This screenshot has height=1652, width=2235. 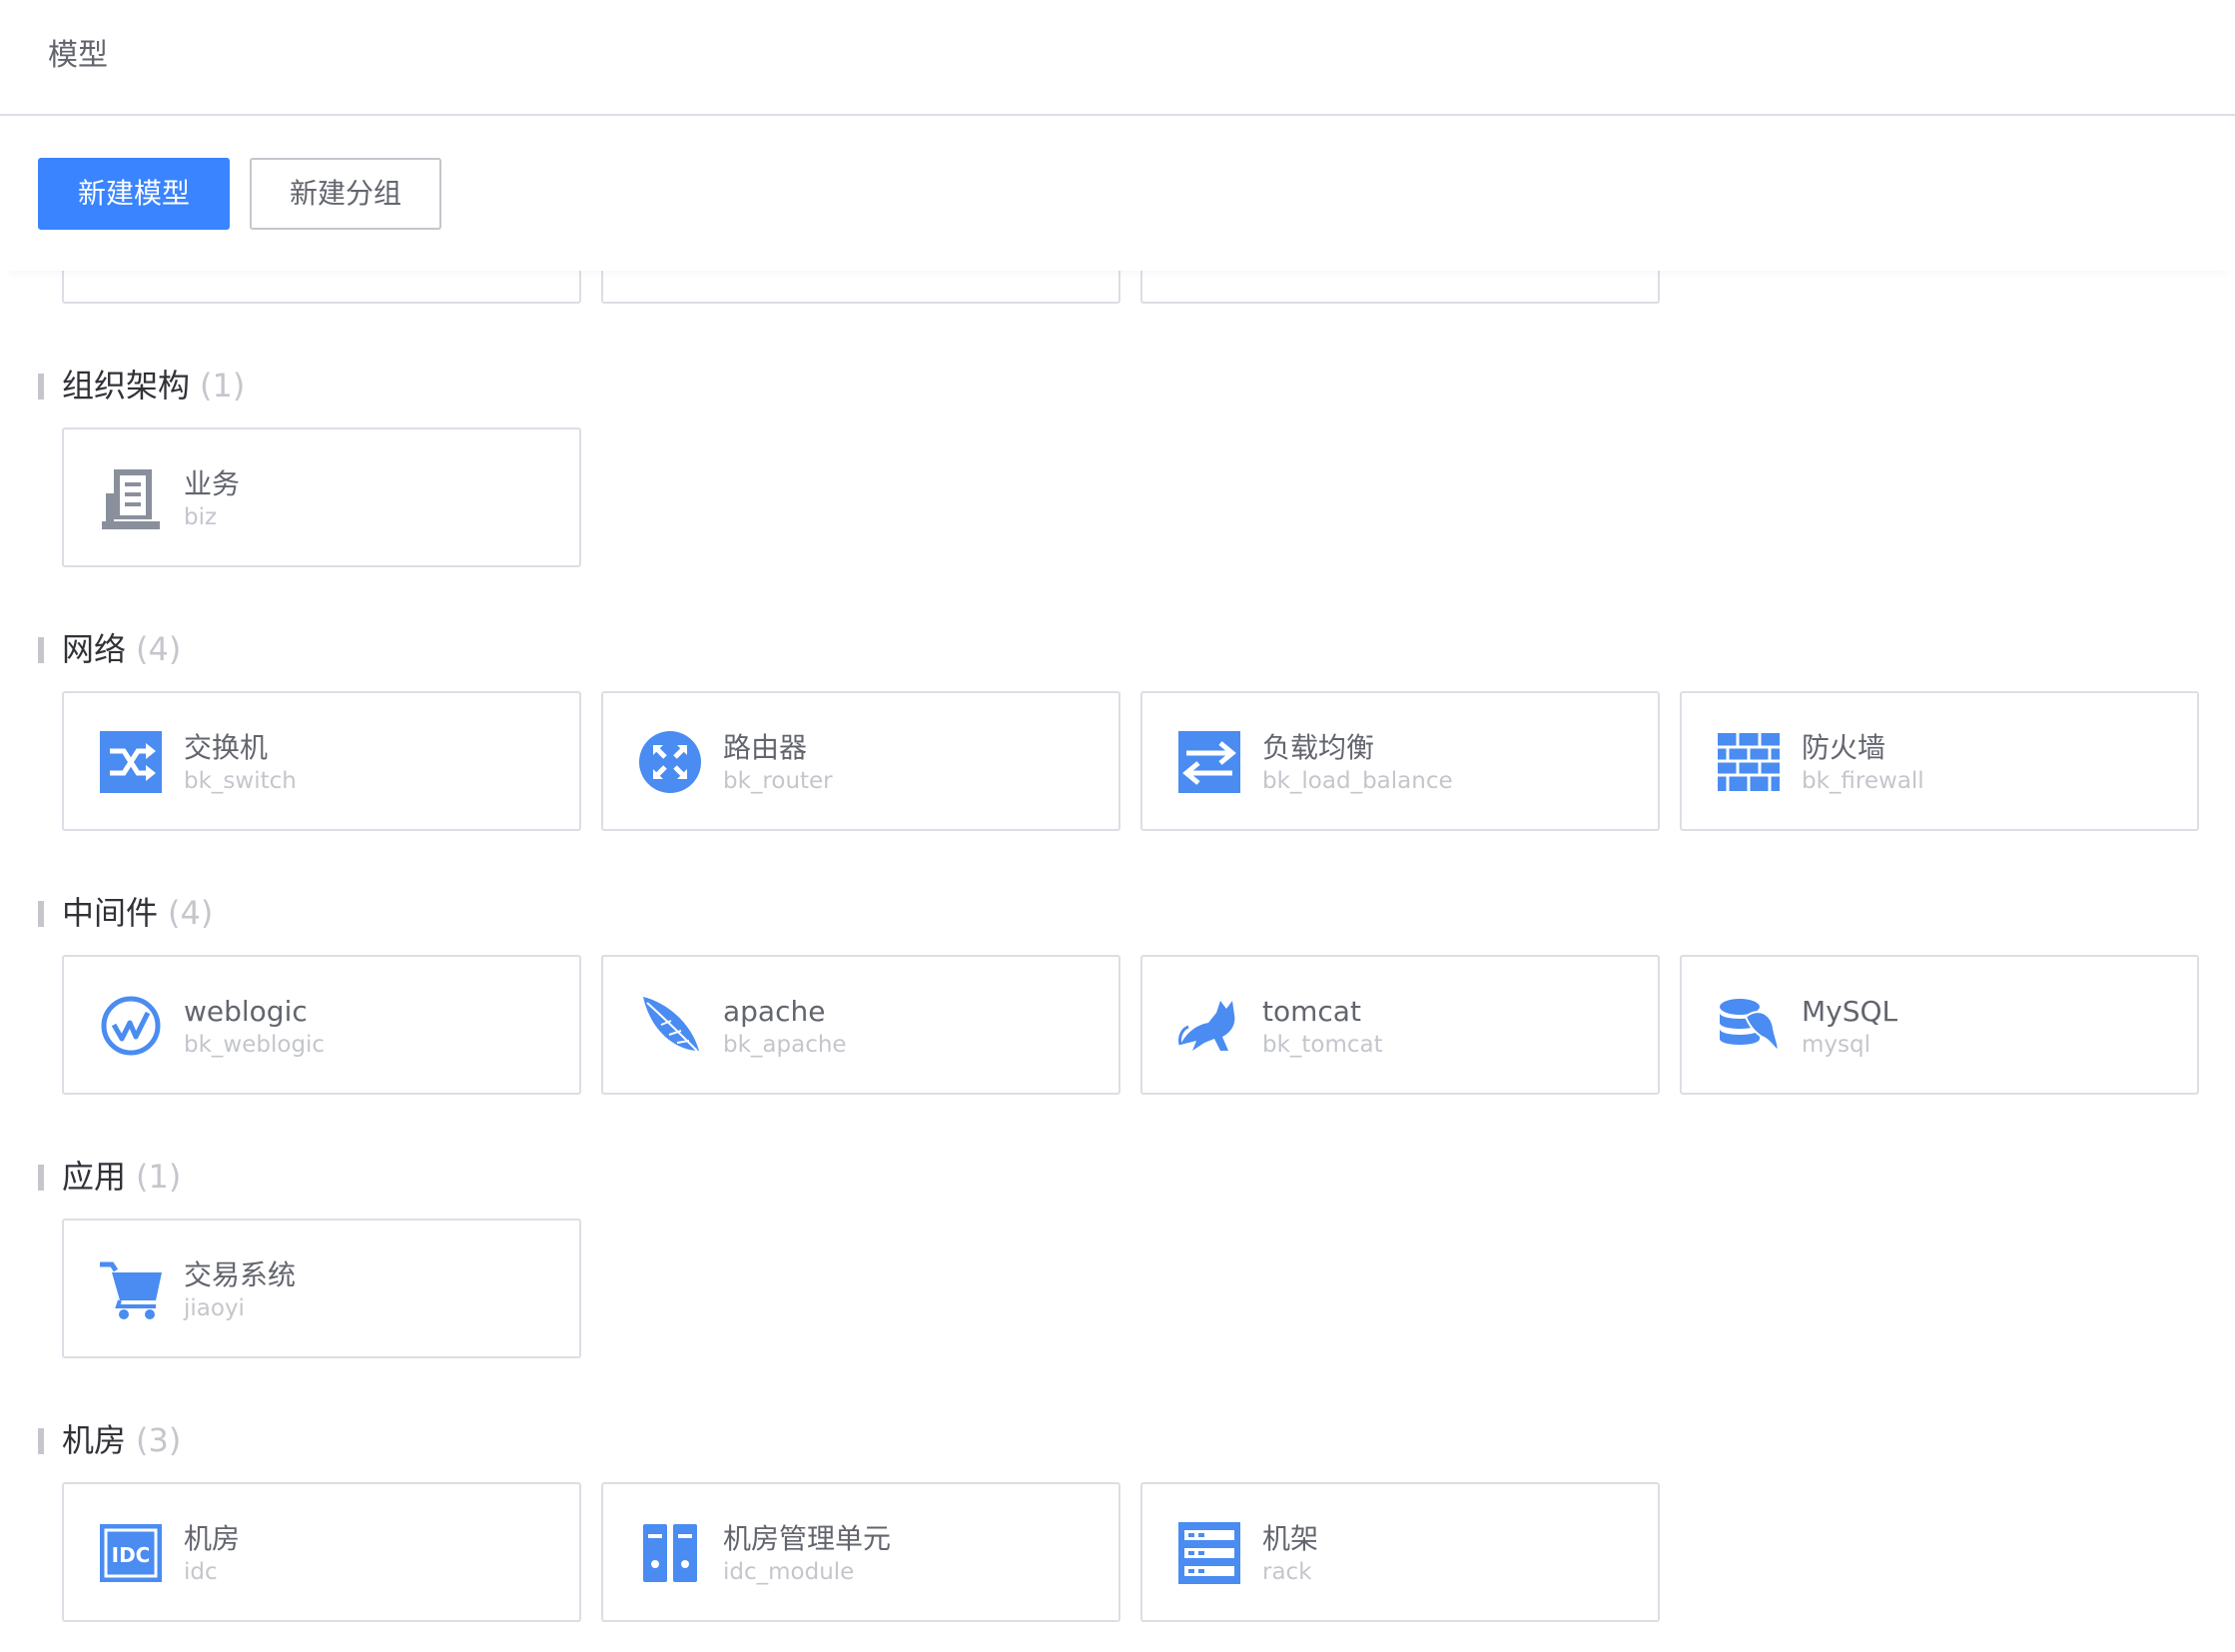 What do you see at coordinates (321, 497) in the screenshot?
I see `model-card-biz: 业务 biz` at bounding box center [321, 497].